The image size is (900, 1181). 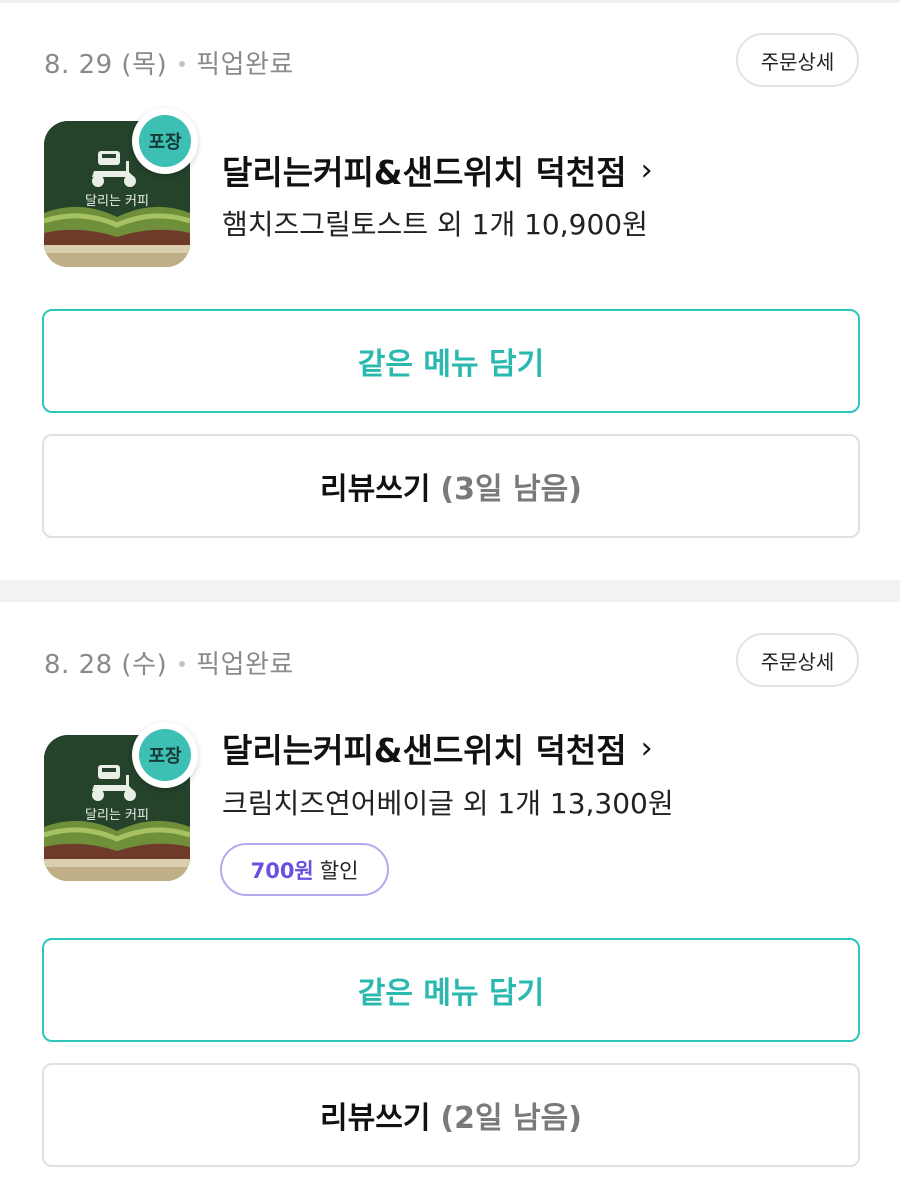 What do you see at coordinates (435, 224) in the screenshot?
I see `order-summary: 햄치즈그릴토스트 외 1개 10,900원` at bounding box center [435, 224].